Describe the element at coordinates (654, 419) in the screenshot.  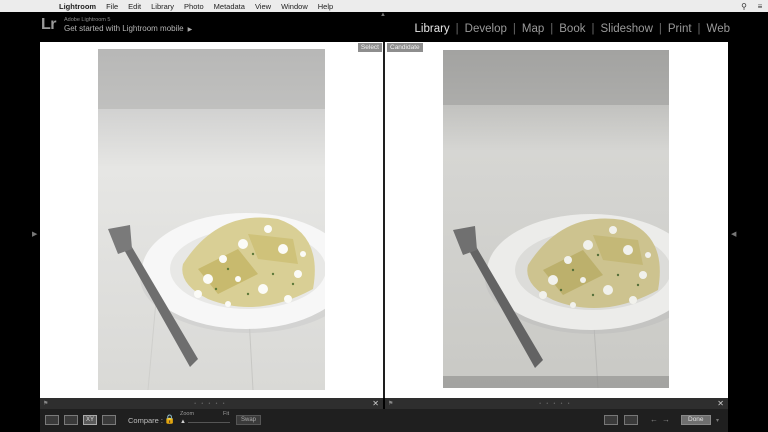
I see `previous-arrow-icon: ←` at that location.